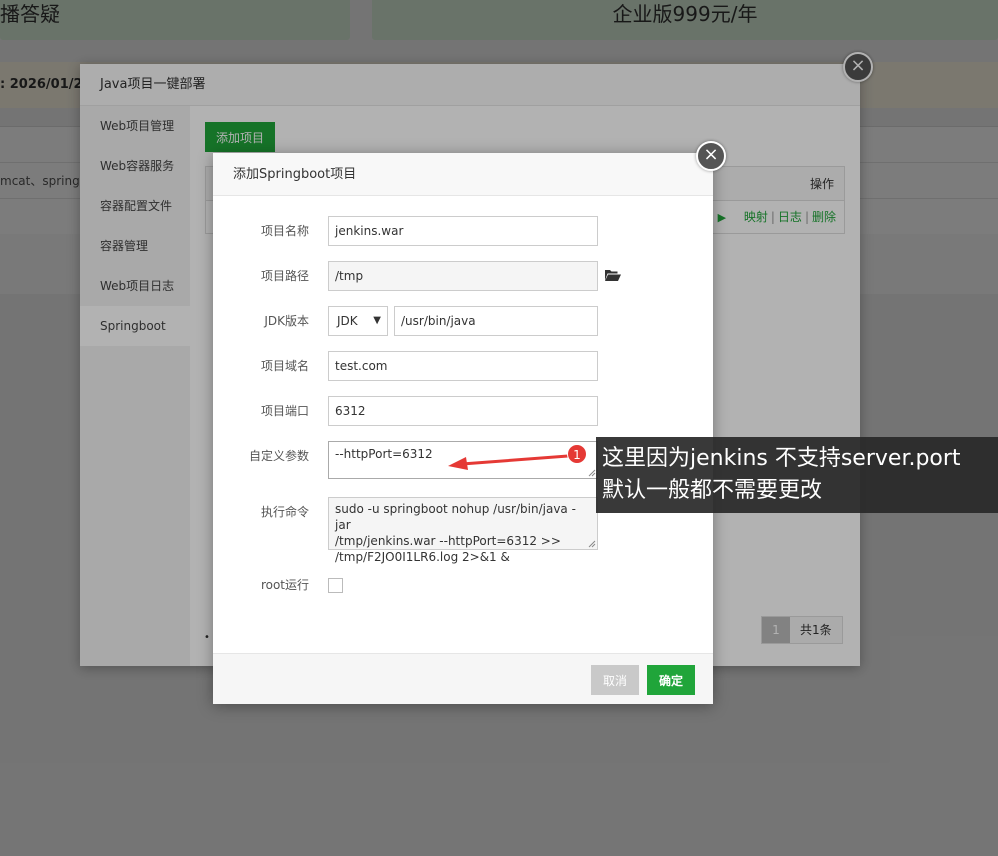  I want to click on jdk-version-label: JDK版本, so click(286, 321).